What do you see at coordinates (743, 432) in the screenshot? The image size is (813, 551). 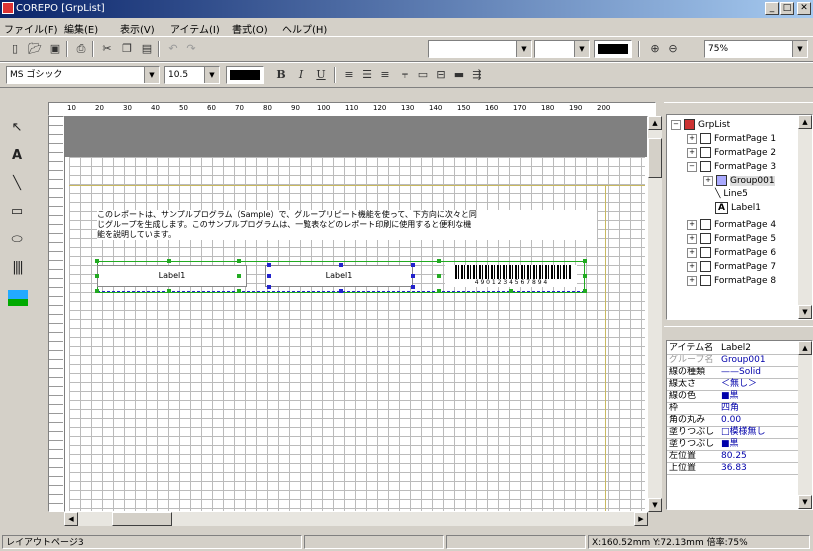 I see `property-value: □模様無し` at bounding box center [743, 432].